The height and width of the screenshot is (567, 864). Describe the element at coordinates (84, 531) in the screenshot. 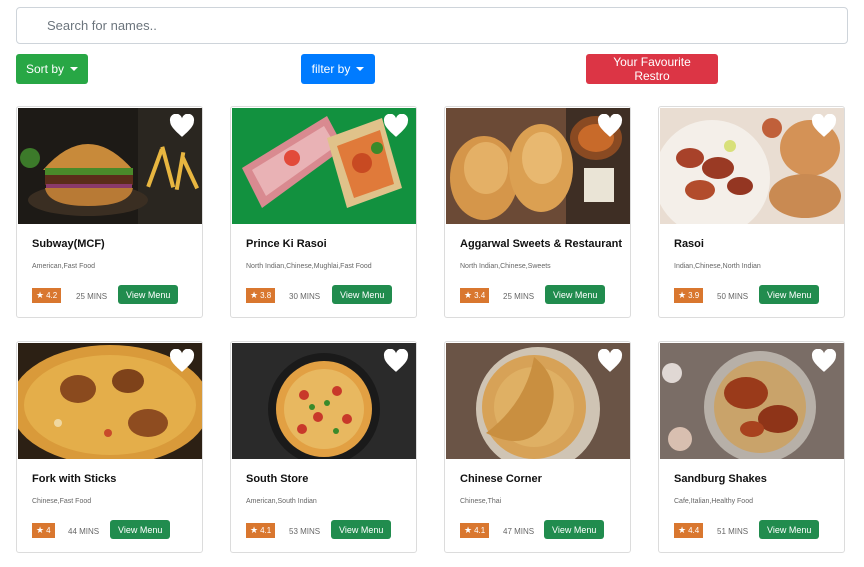

I see `delivery-time: 44 MINS` at that location.